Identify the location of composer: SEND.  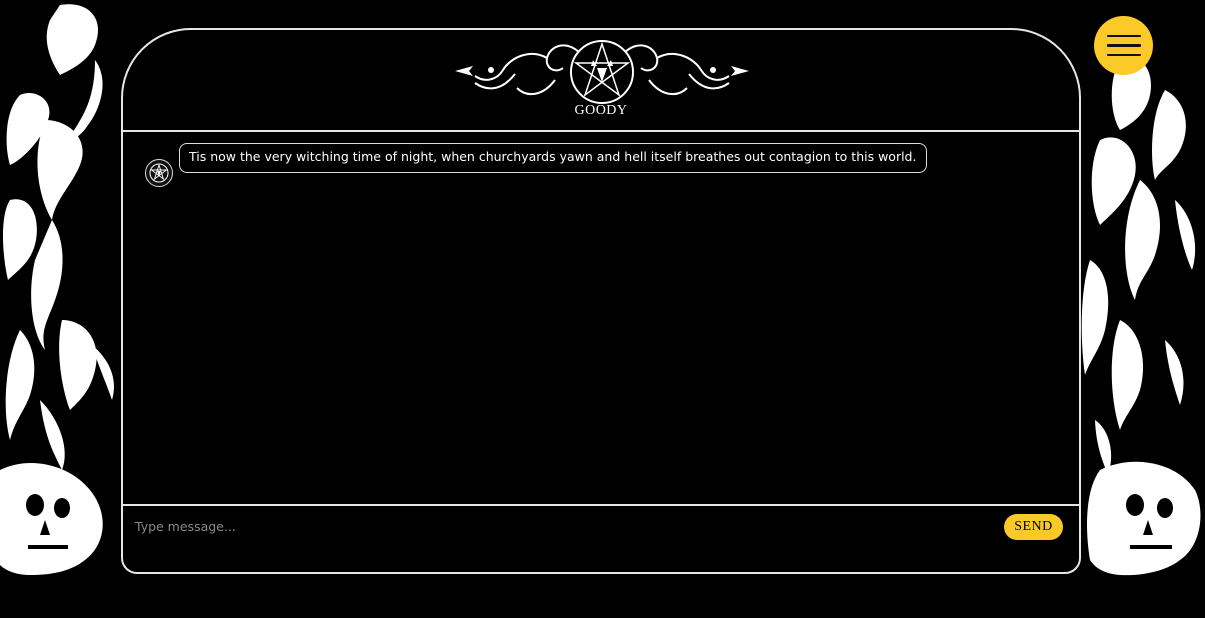
(601, 538).